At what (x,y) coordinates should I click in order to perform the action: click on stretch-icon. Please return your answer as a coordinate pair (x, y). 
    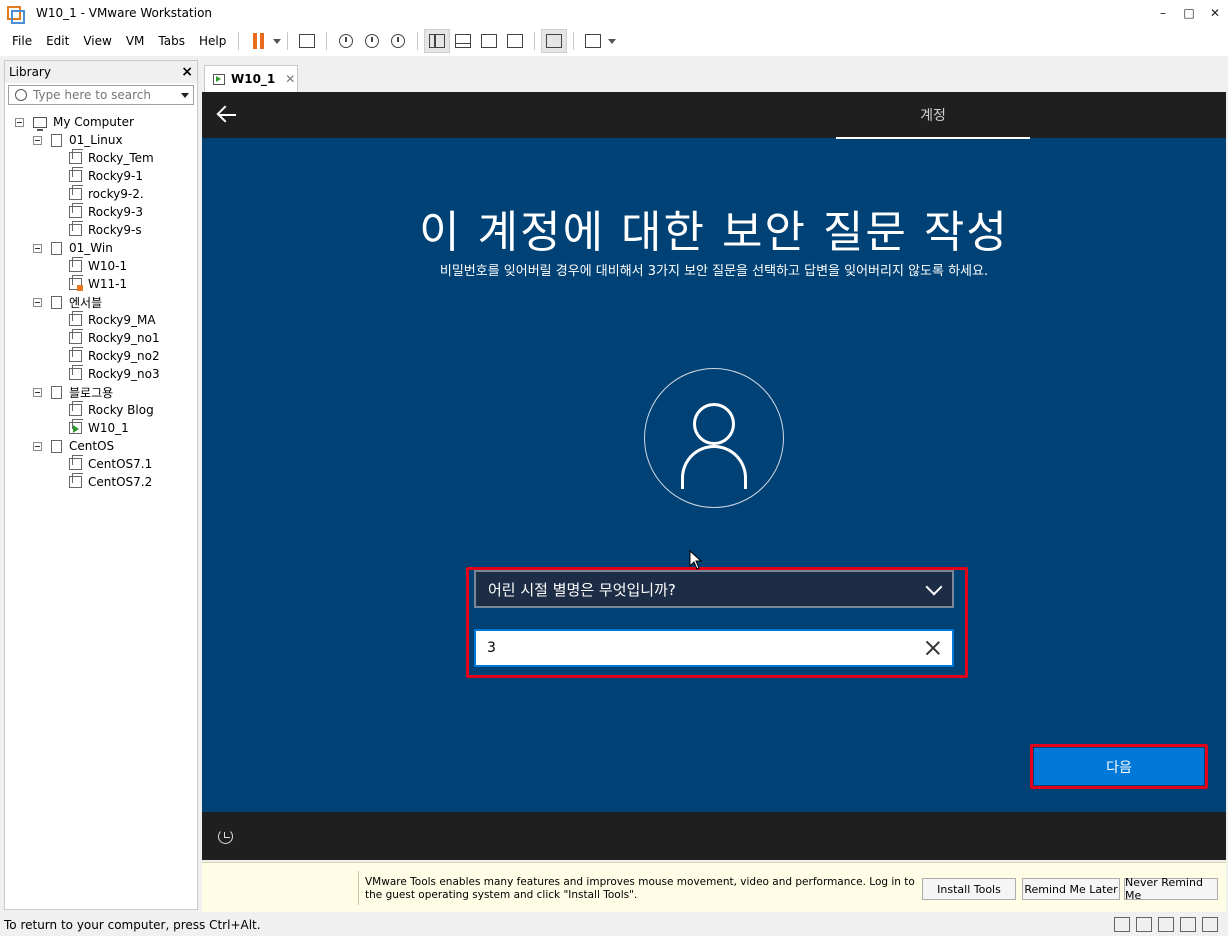
    Looking at the image, I should click on (593, 41).